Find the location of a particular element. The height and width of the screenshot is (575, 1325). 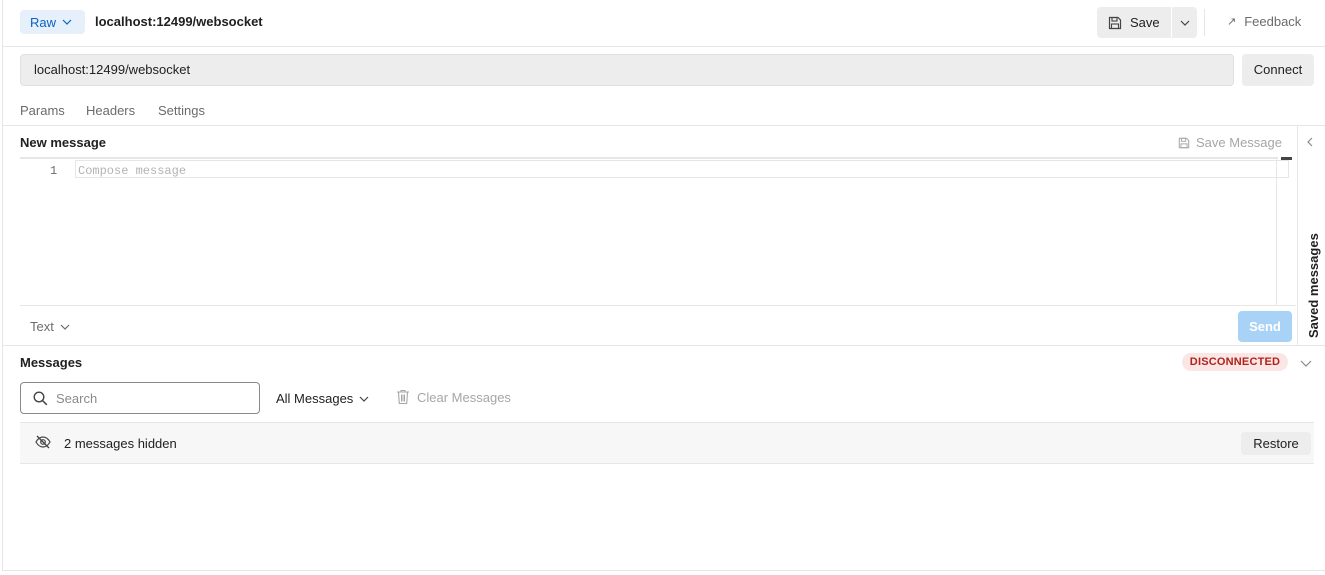

format-label: Text is located at coordinates (42, 326).